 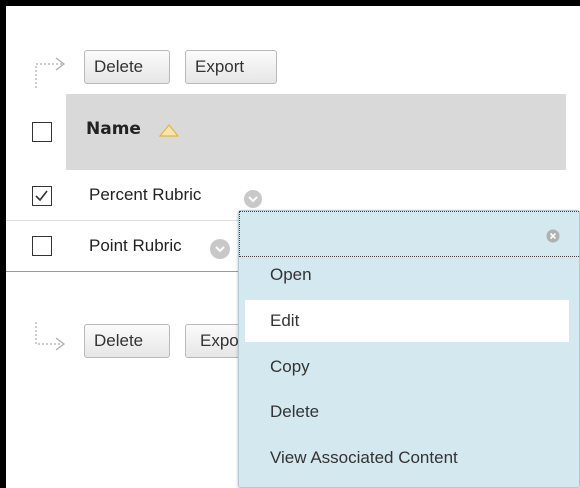 I want to click on row-checkbox-checked, so click(x=42, y=196).